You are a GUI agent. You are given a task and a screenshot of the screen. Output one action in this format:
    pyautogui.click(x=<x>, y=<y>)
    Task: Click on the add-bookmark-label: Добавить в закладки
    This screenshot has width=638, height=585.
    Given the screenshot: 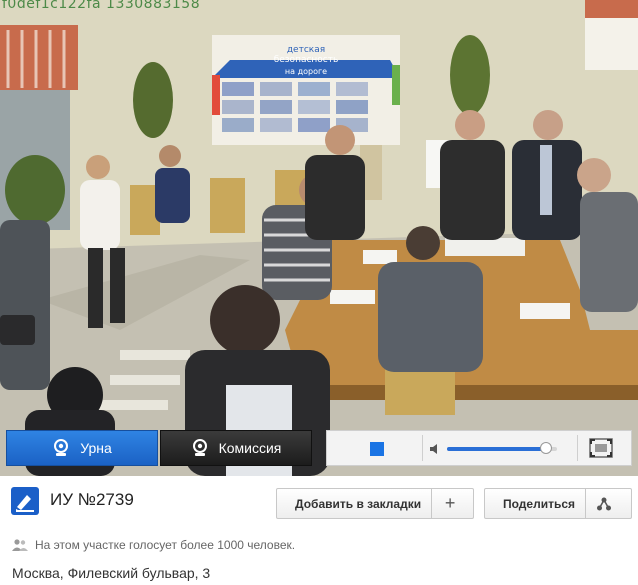 What is the action you would take?
    pyautogui.click(x=358, y=503)
    